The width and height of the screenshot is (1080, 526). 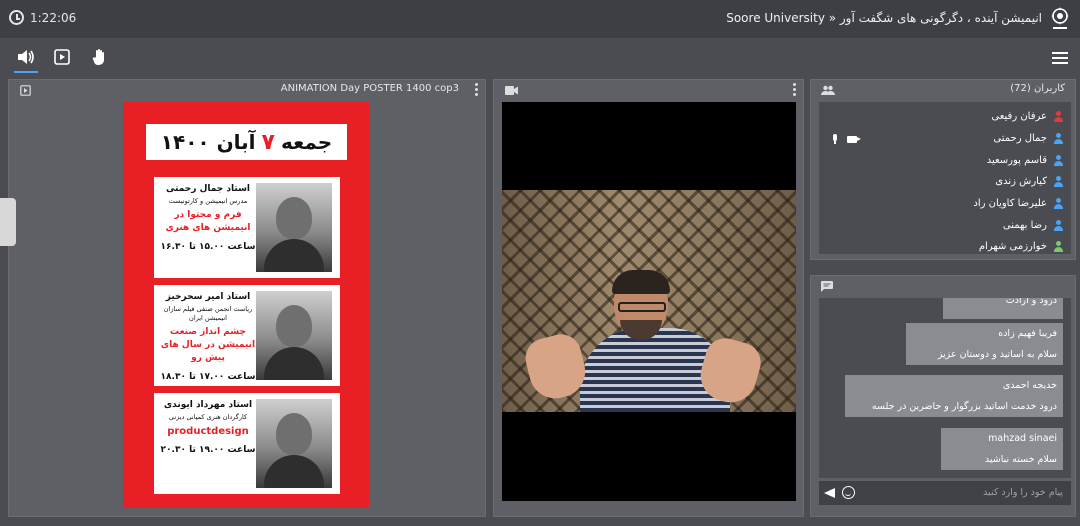 I want to click on user-name: رضا بهمنی, so click(x=1024, y=225).